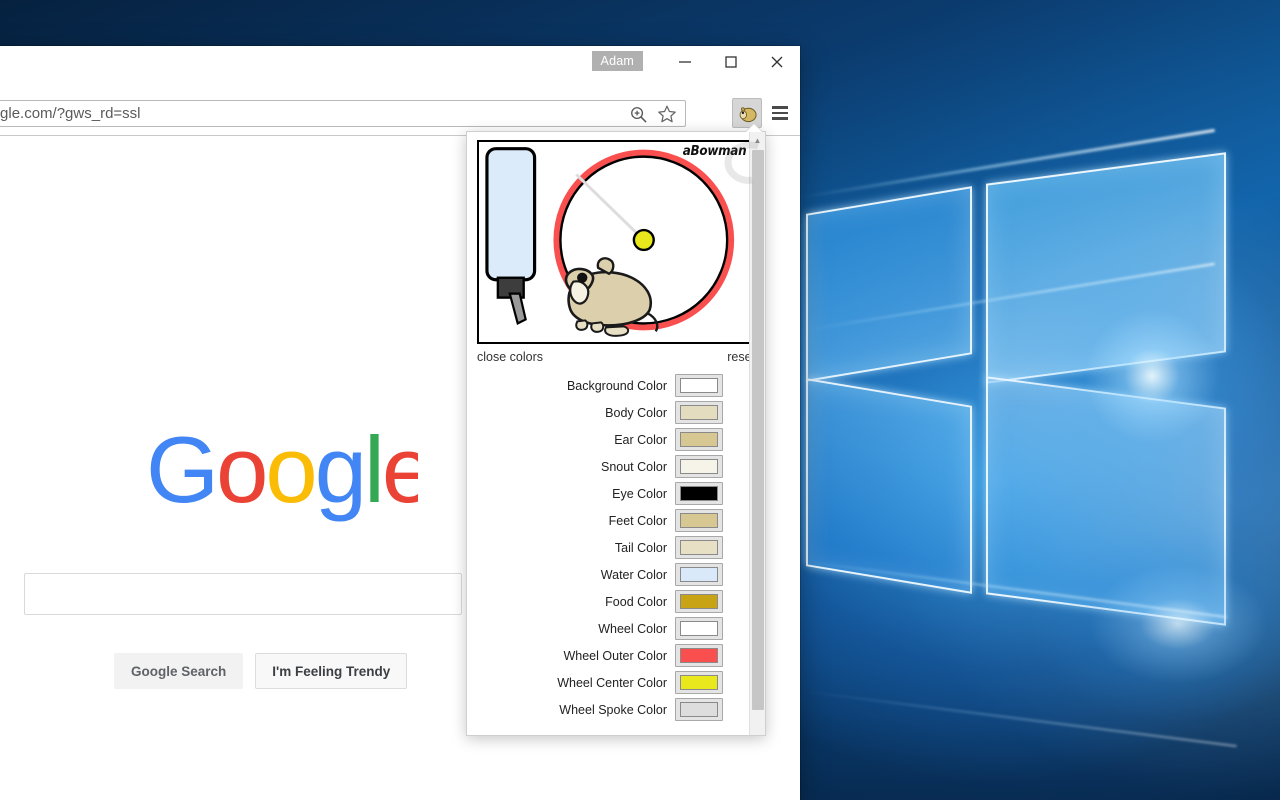 The image size is (1280, 800). Describe the element at coordinates (616, 356) in the screenshot. I see `popup-links-row: close colors reset` at that location.